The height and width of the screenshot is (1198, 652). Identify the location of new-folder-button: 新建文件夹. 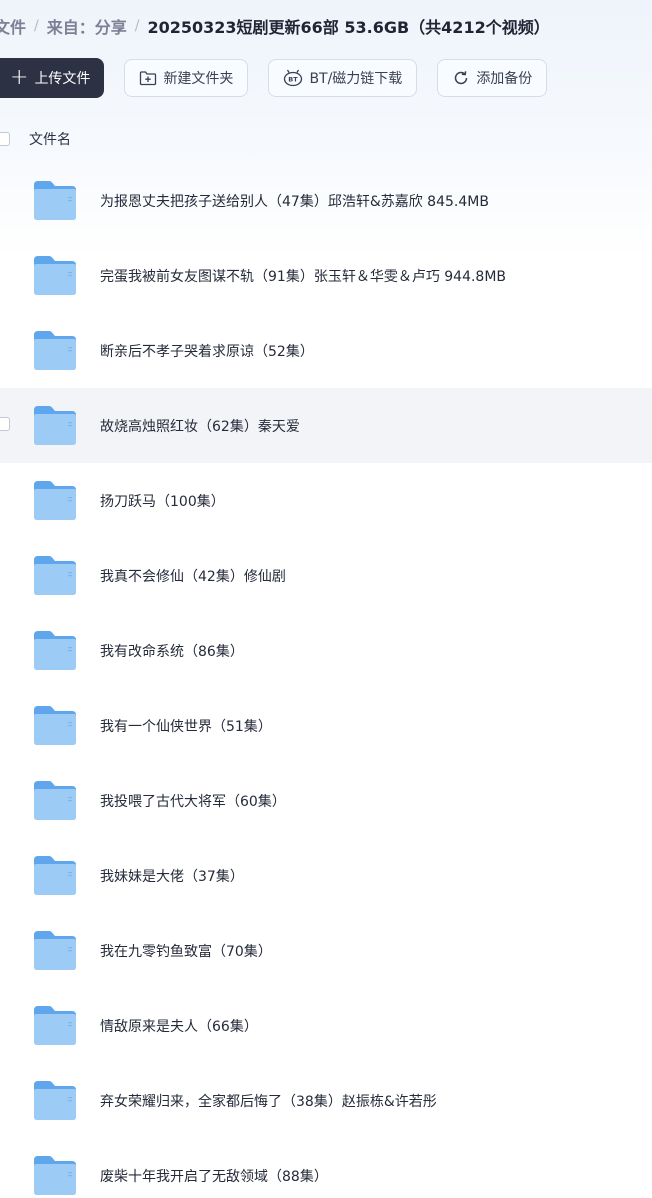
(186, 78).